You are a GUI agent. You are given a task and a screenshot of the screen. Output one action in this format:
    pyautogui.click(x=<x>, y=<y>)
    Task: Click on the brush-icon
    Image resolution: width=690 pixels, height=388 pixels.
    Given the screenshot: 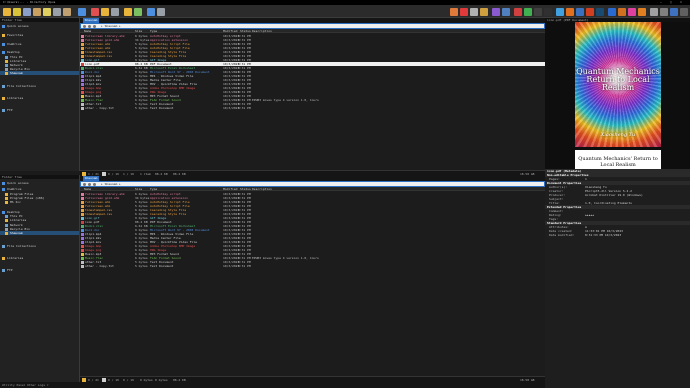 What is the action you would take?
    pyautogui.click(x=484, y=12)
    